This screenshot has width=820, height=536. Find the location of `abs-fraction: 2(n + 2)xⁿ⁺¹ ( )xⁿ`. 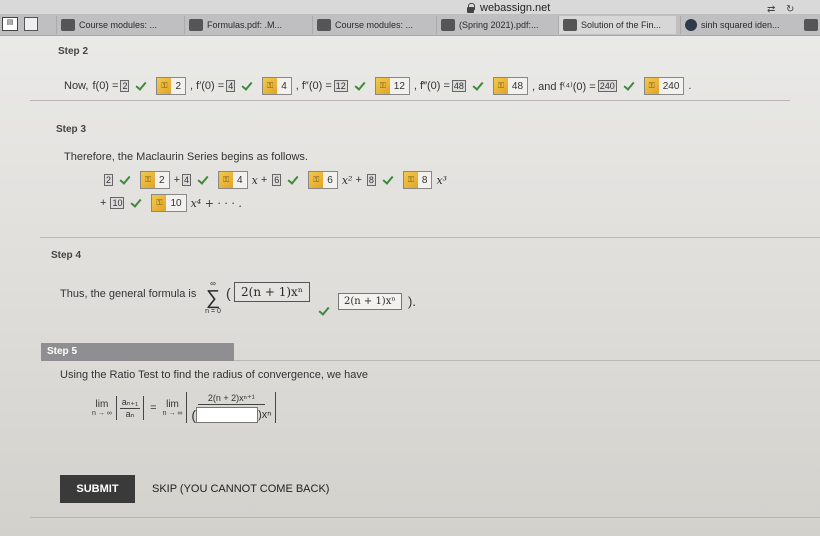

abs-fraction: 2(n + 2)xⁿ⁺¹ ( )xⁿ is located at coordinates (231, 407).